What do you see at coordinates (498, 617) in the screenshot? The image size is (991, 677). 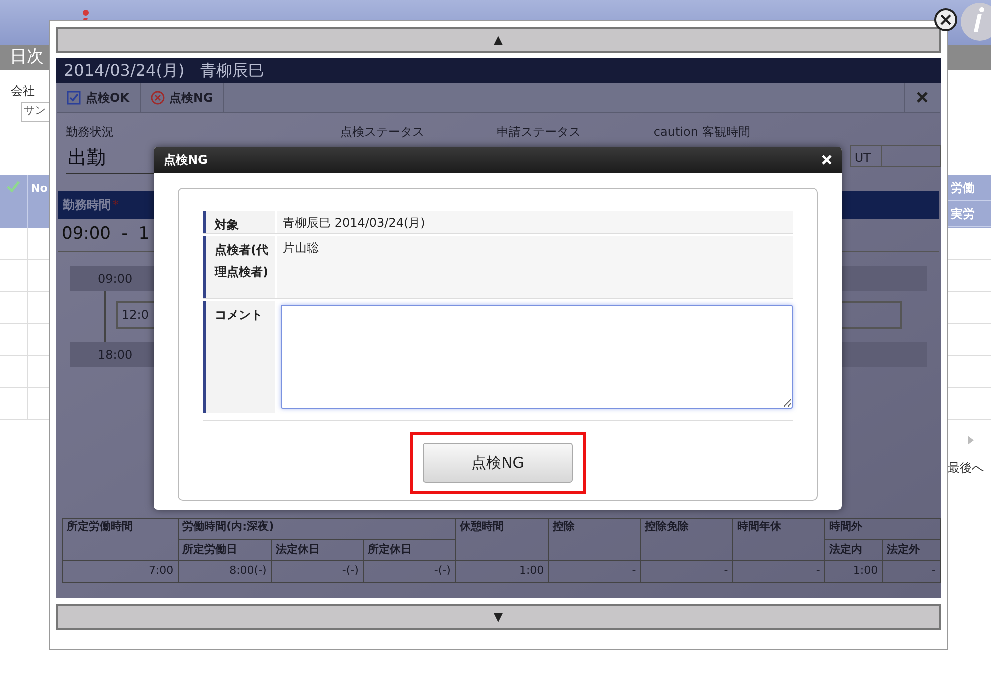 I see `scroll-down-button: ▼` at bounding box center [498, 617].